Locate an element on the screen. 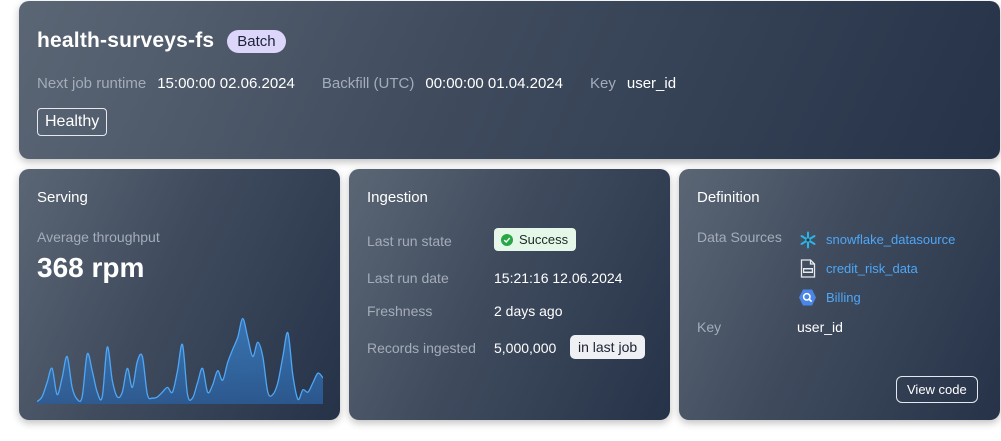  snowflake-icon is located at coordinates (807, 239).